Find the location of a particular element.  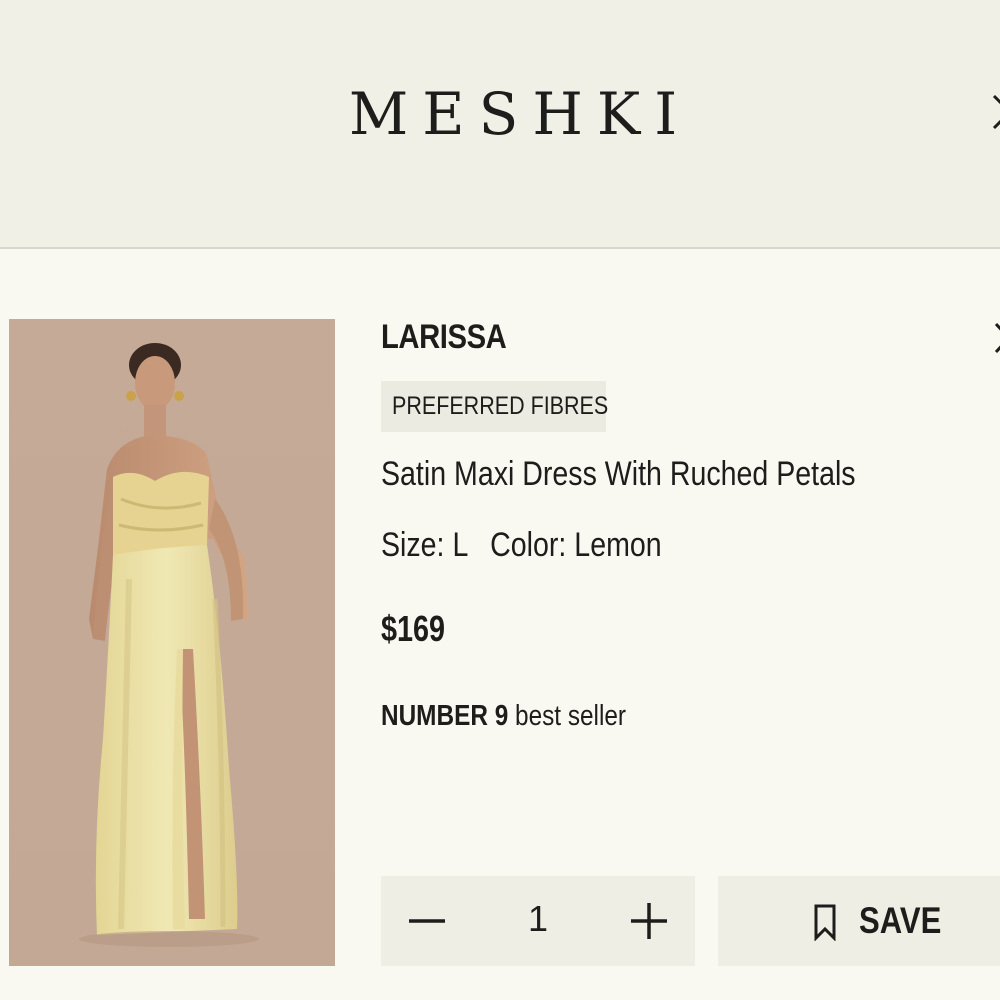

close-icon is located at coordinates (995, 112).